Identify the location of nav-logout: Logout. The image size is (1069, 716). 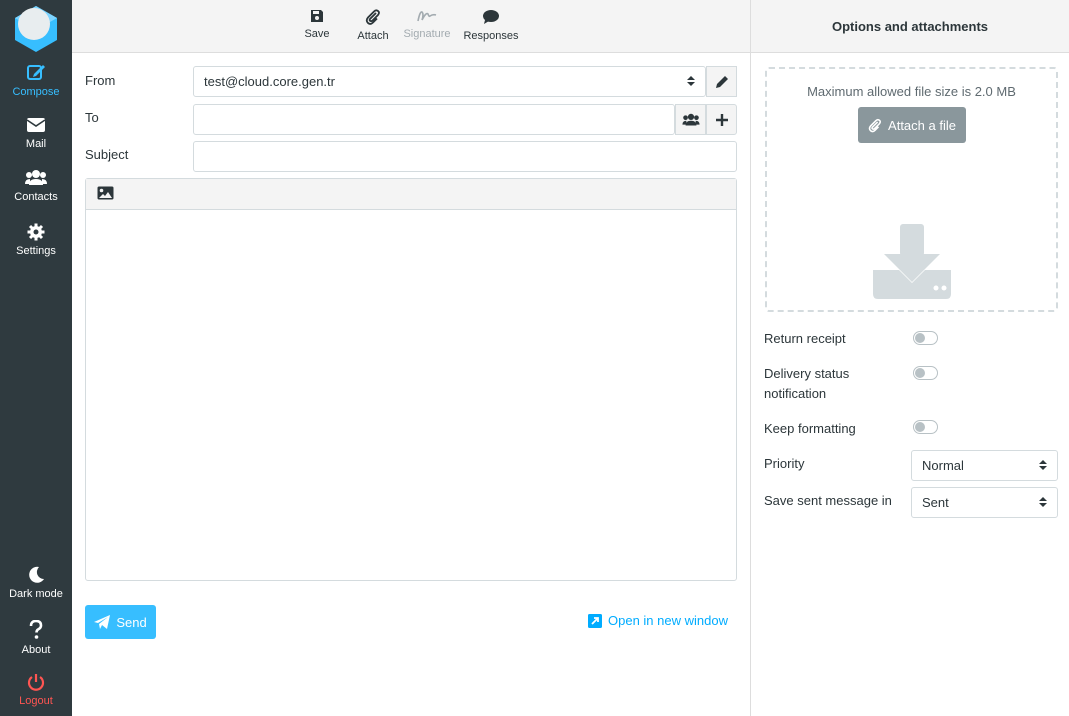
(36, 694).